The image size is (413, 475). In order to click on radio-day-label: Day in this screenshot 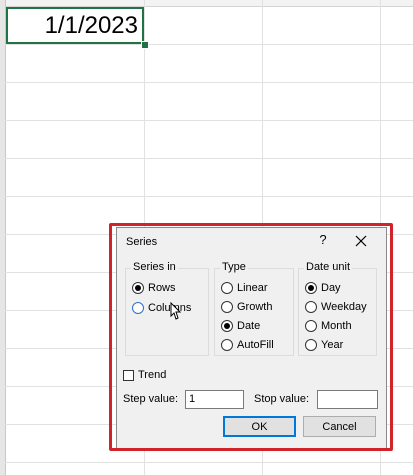, I will do `click(331, 288)`.